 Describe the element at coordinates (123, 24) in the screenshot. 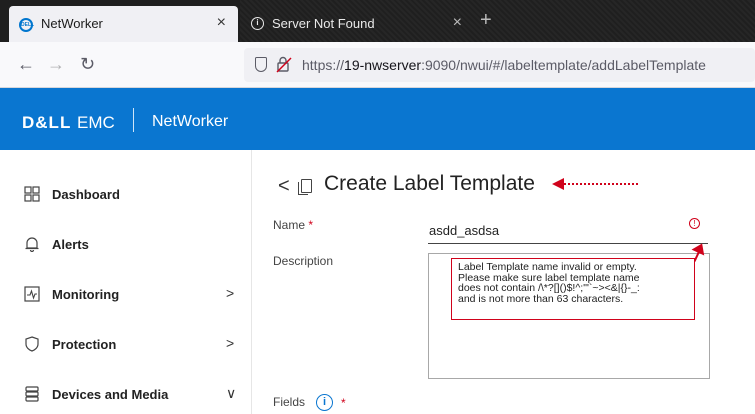

I see `tab-networker: DELL NetWorker ×` at that location.